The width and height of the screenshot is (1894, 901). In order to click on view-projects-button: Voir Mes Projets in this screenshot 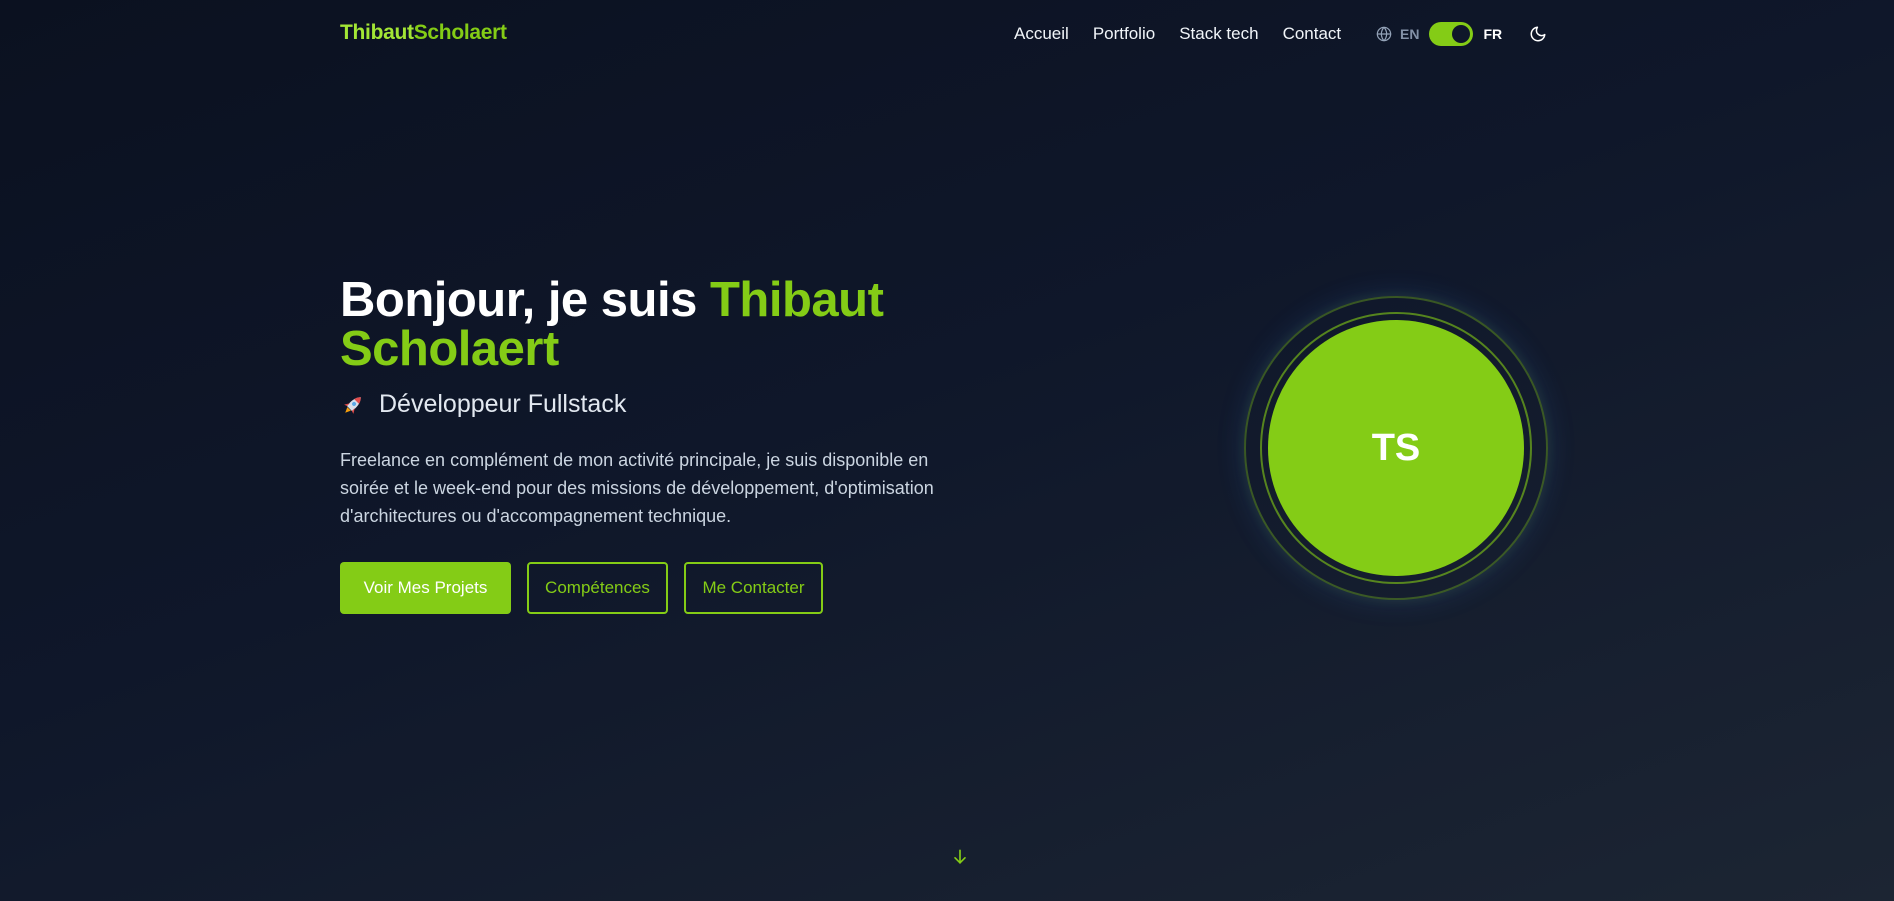, I will do `click(425, 588)`.